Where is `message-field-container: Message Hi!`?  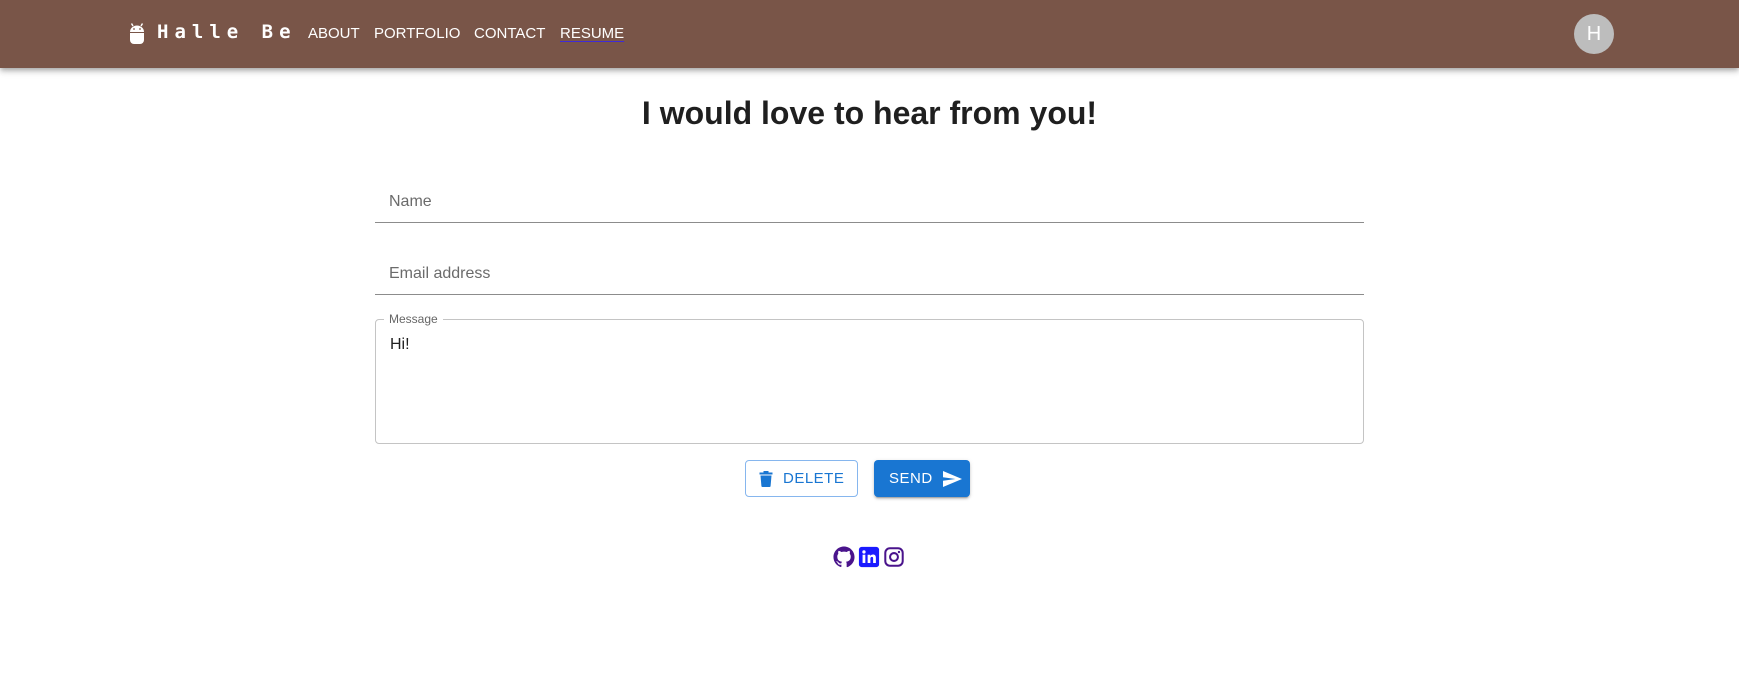 message-field-container: Message Hi! is located at coordinates (869, 378).